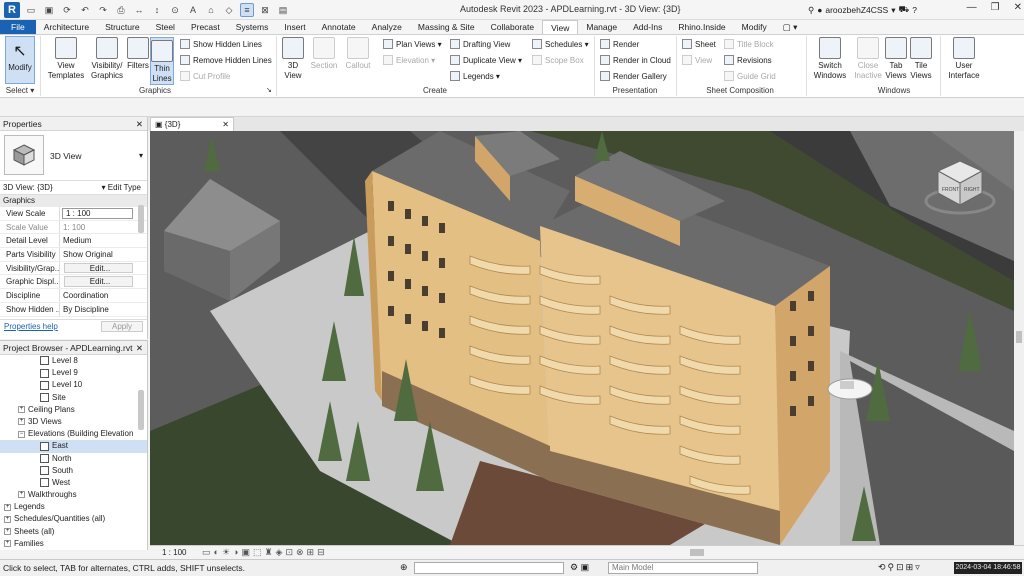 Image resolution: width=1024 pixels, height=576 pixels. What do you see at coordinates (103, 10) in the screenshot?
I see `redo-icon: ↷` at bounding box center [103, 10].